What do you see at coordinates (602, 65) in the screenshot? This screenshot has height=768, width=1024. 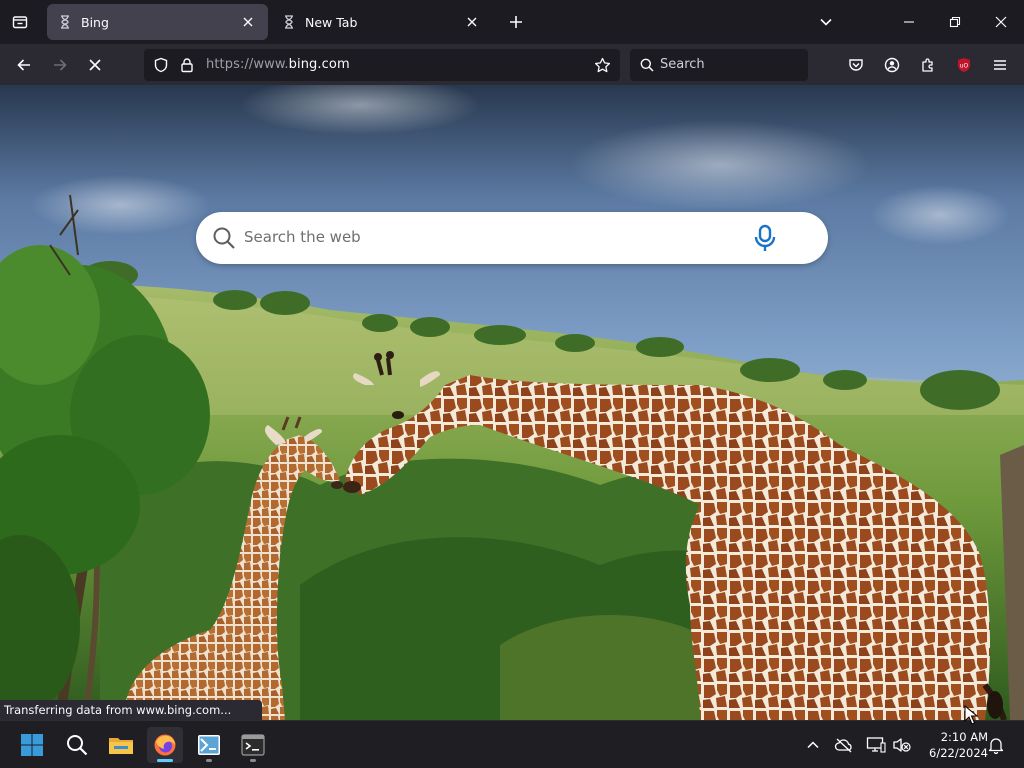 I see `star-icon` at bounding box center [602, 65].